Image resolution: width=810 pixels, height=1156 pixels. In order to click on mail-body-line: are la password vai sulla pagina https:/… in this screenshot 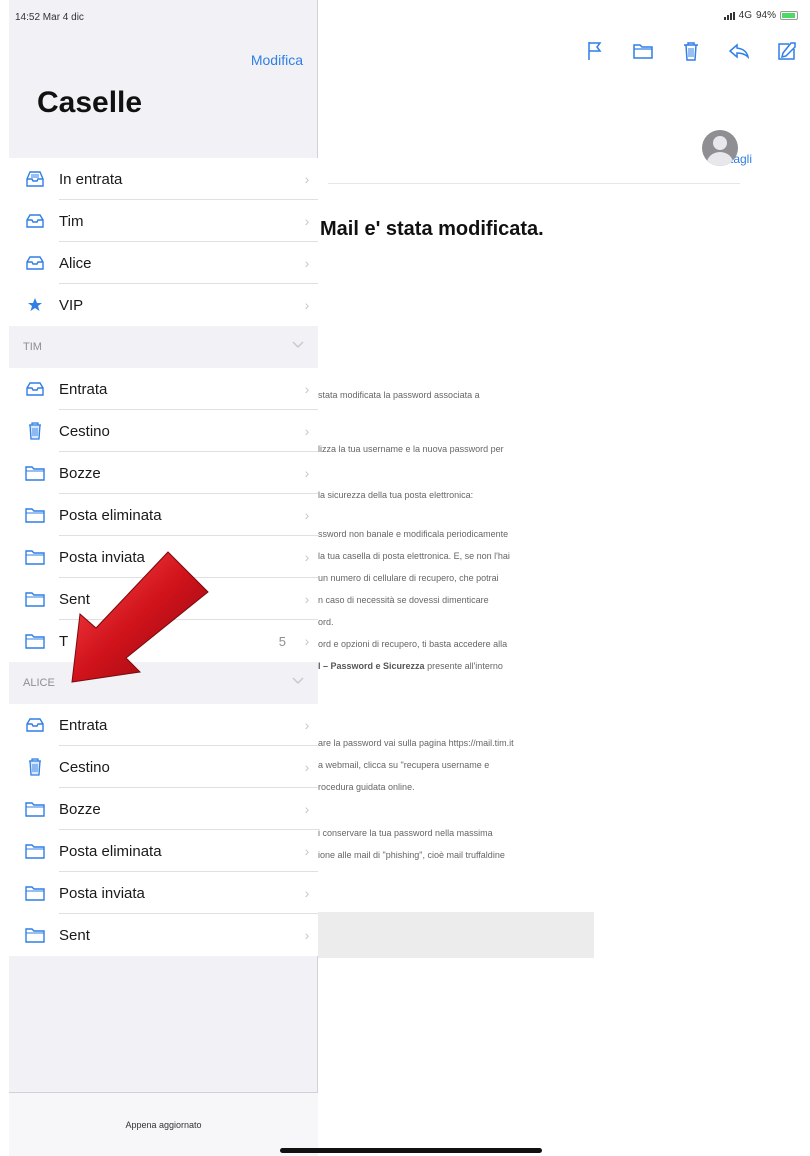, I will do `click(456, 743)`.